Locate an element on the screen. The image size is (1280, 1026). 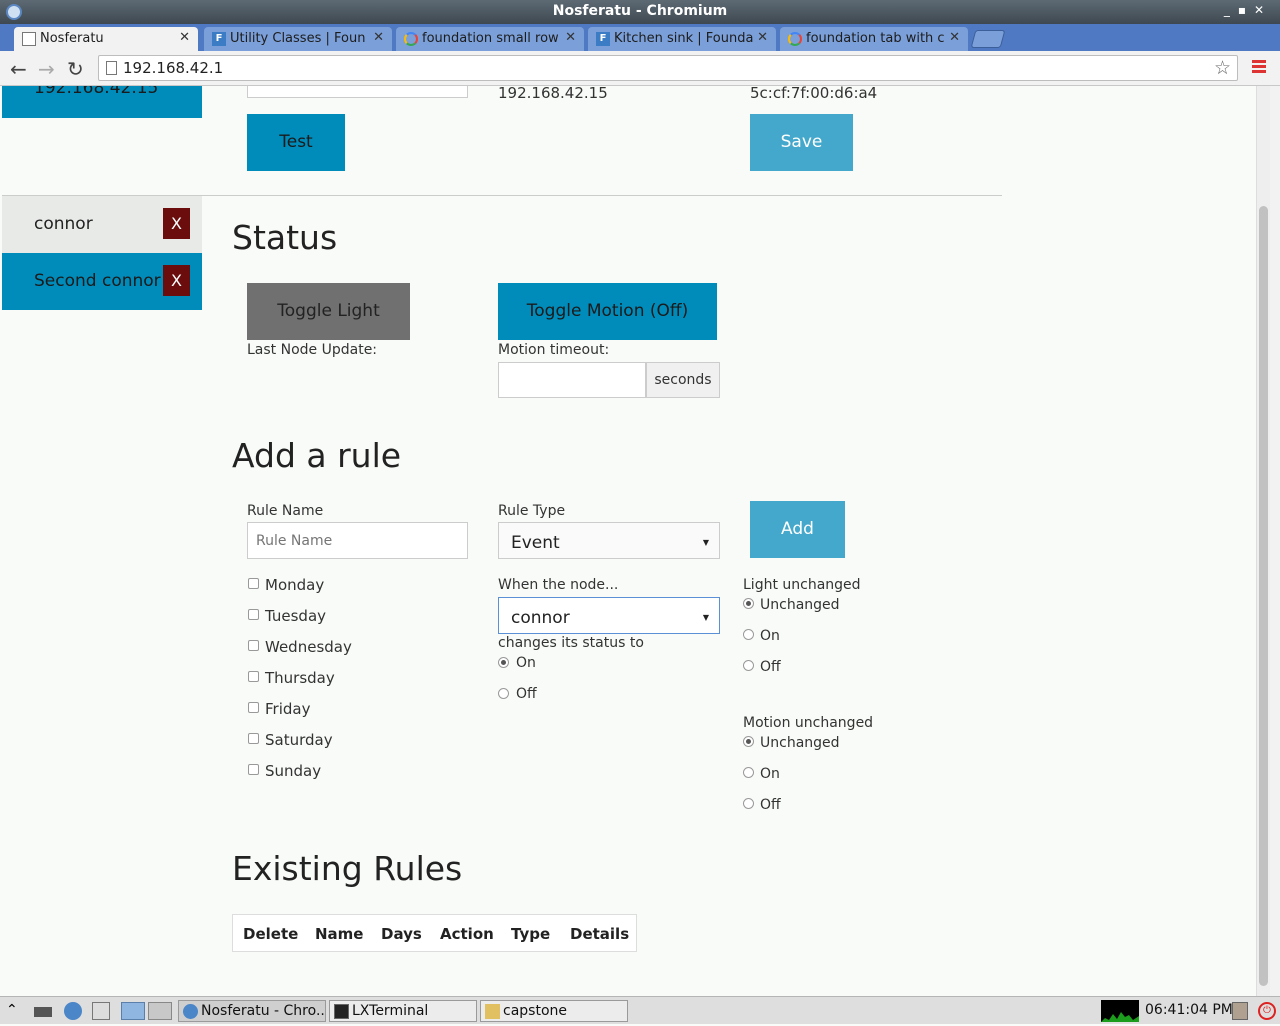
sidebar-item-label: Second connor is located at coordinates (97, 281).